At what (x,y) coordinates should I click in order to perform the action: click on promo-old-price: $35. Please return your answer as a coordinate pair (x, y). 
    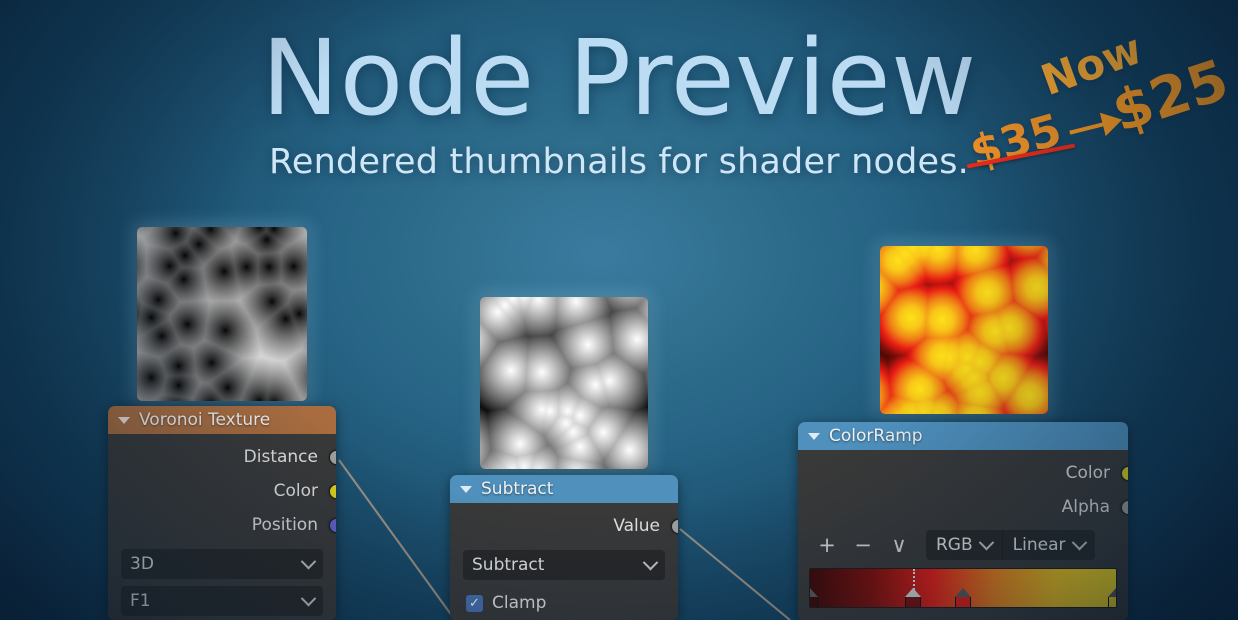
    Looking at the image, I should click on (1016, 141).